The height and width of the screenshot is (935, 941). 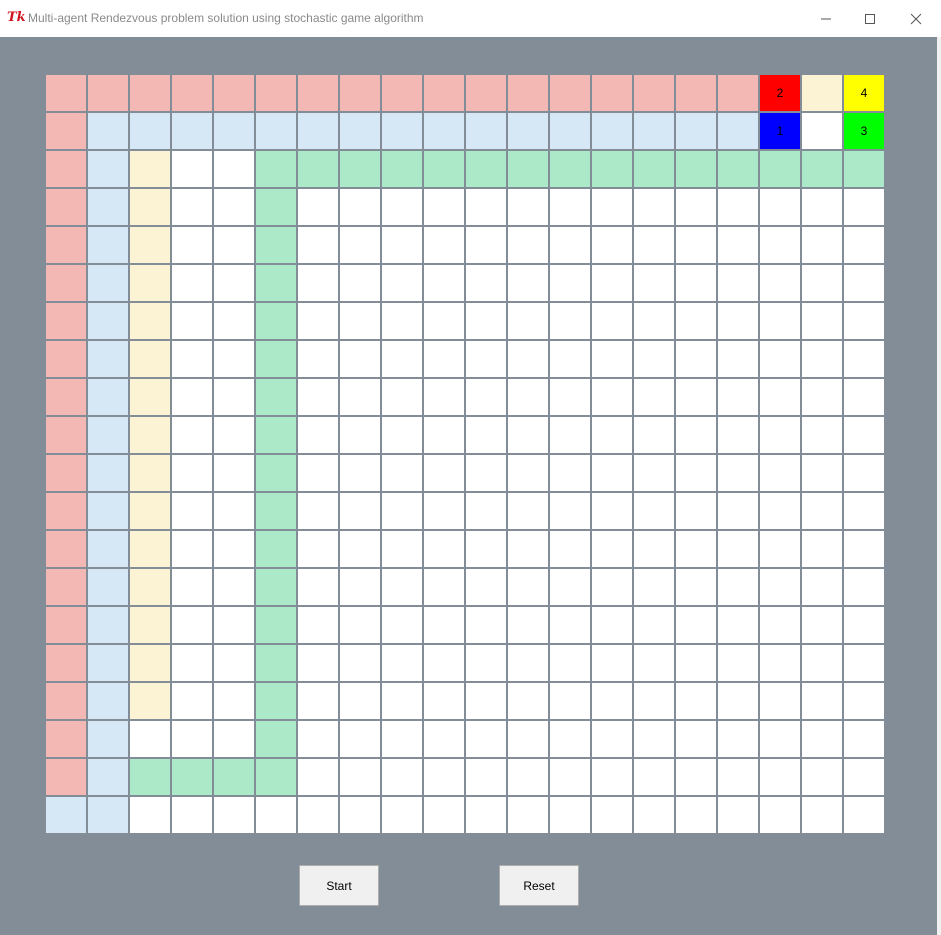 What do you see at coordinates (826, 18) in the screenshot?
I see `minimize-button` at bounding box center [826, 18].